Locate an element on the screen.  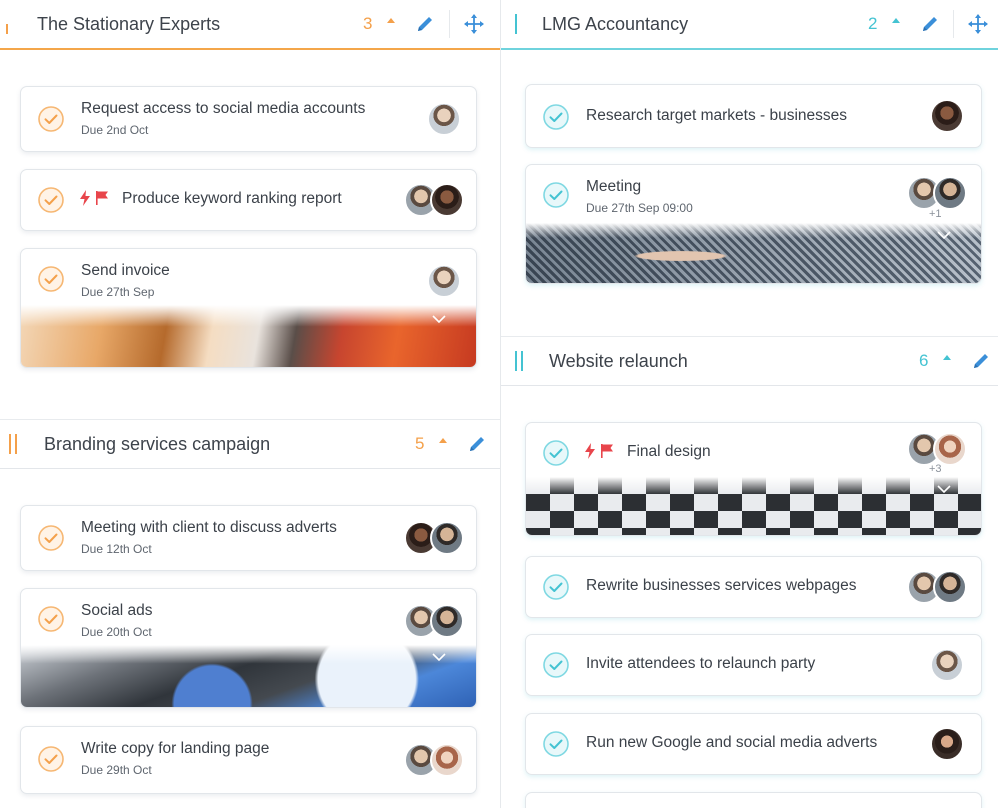
extra-assignees-count: +3 is located at coordinates (935, 469).